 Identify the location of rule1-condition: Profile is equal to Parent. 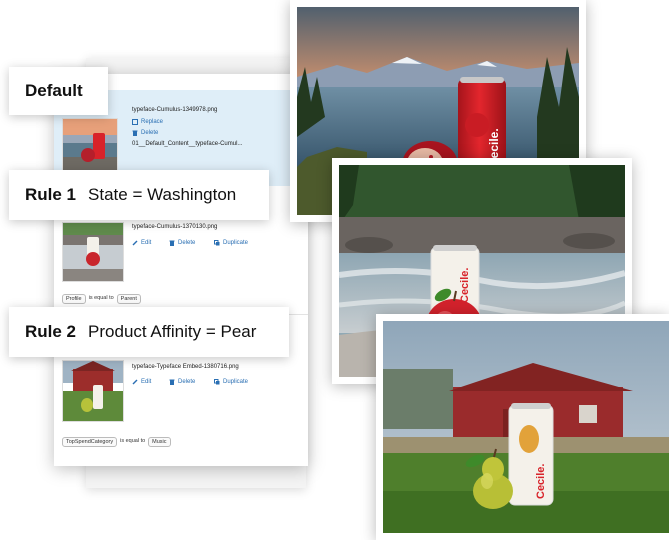
(101, 299).